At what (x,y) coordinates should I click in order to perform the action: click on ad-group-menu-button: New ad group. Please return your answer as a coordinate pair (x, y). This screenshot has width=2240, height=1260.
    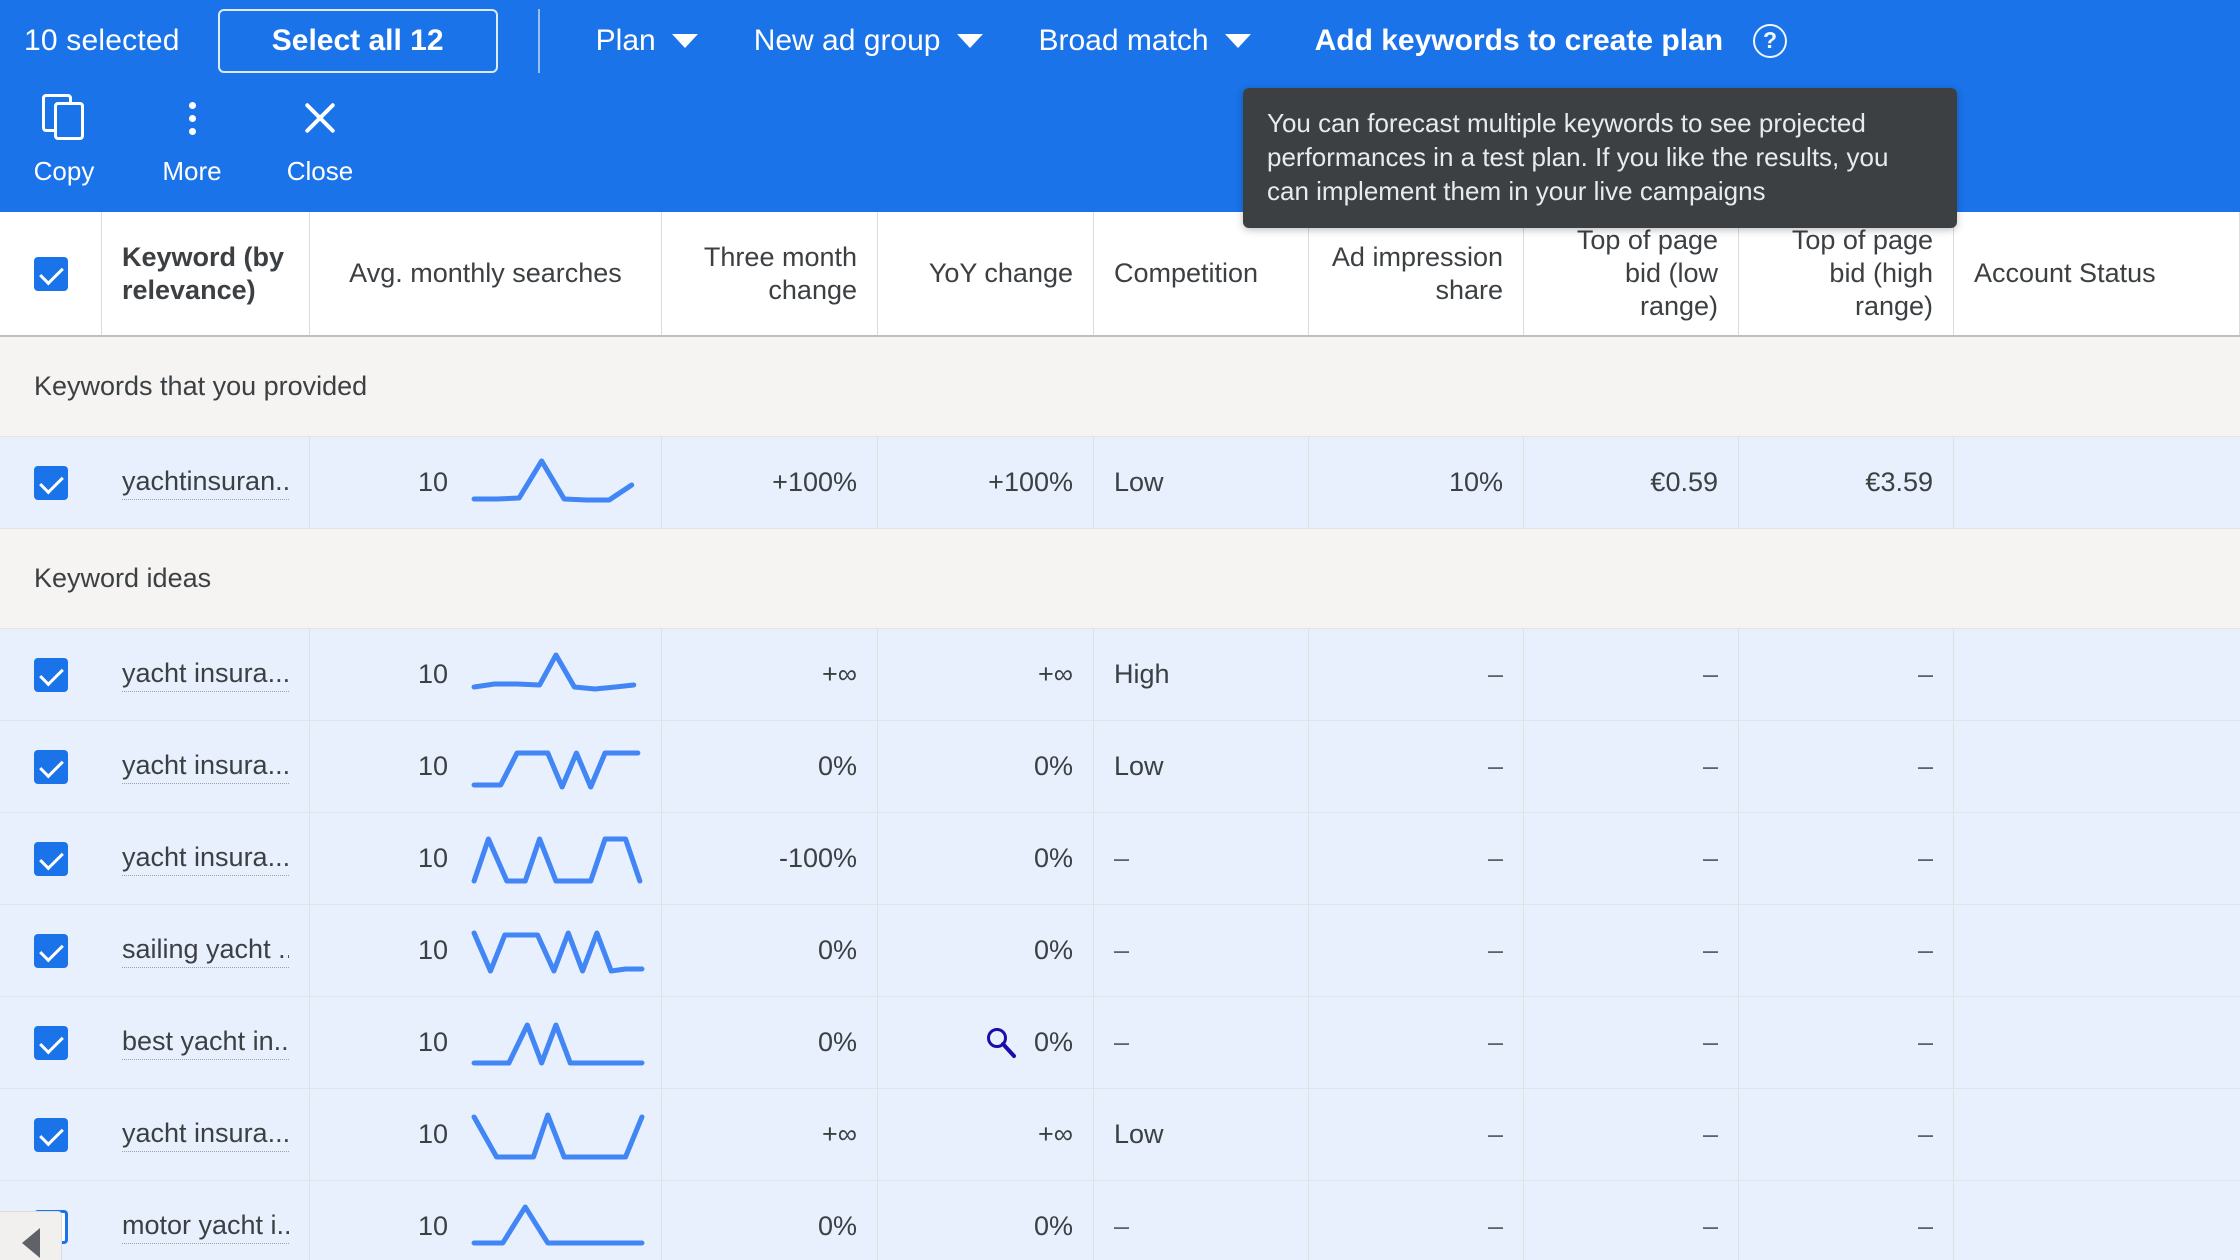
    Looking at the image, I should click on (868, 41).